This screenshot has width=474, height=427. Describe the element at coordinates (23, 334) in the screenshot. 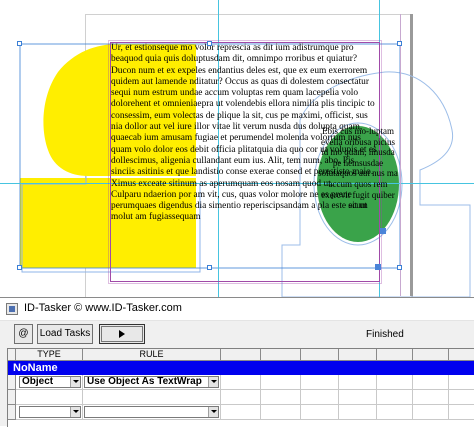

I see `at-button: @` at that location.